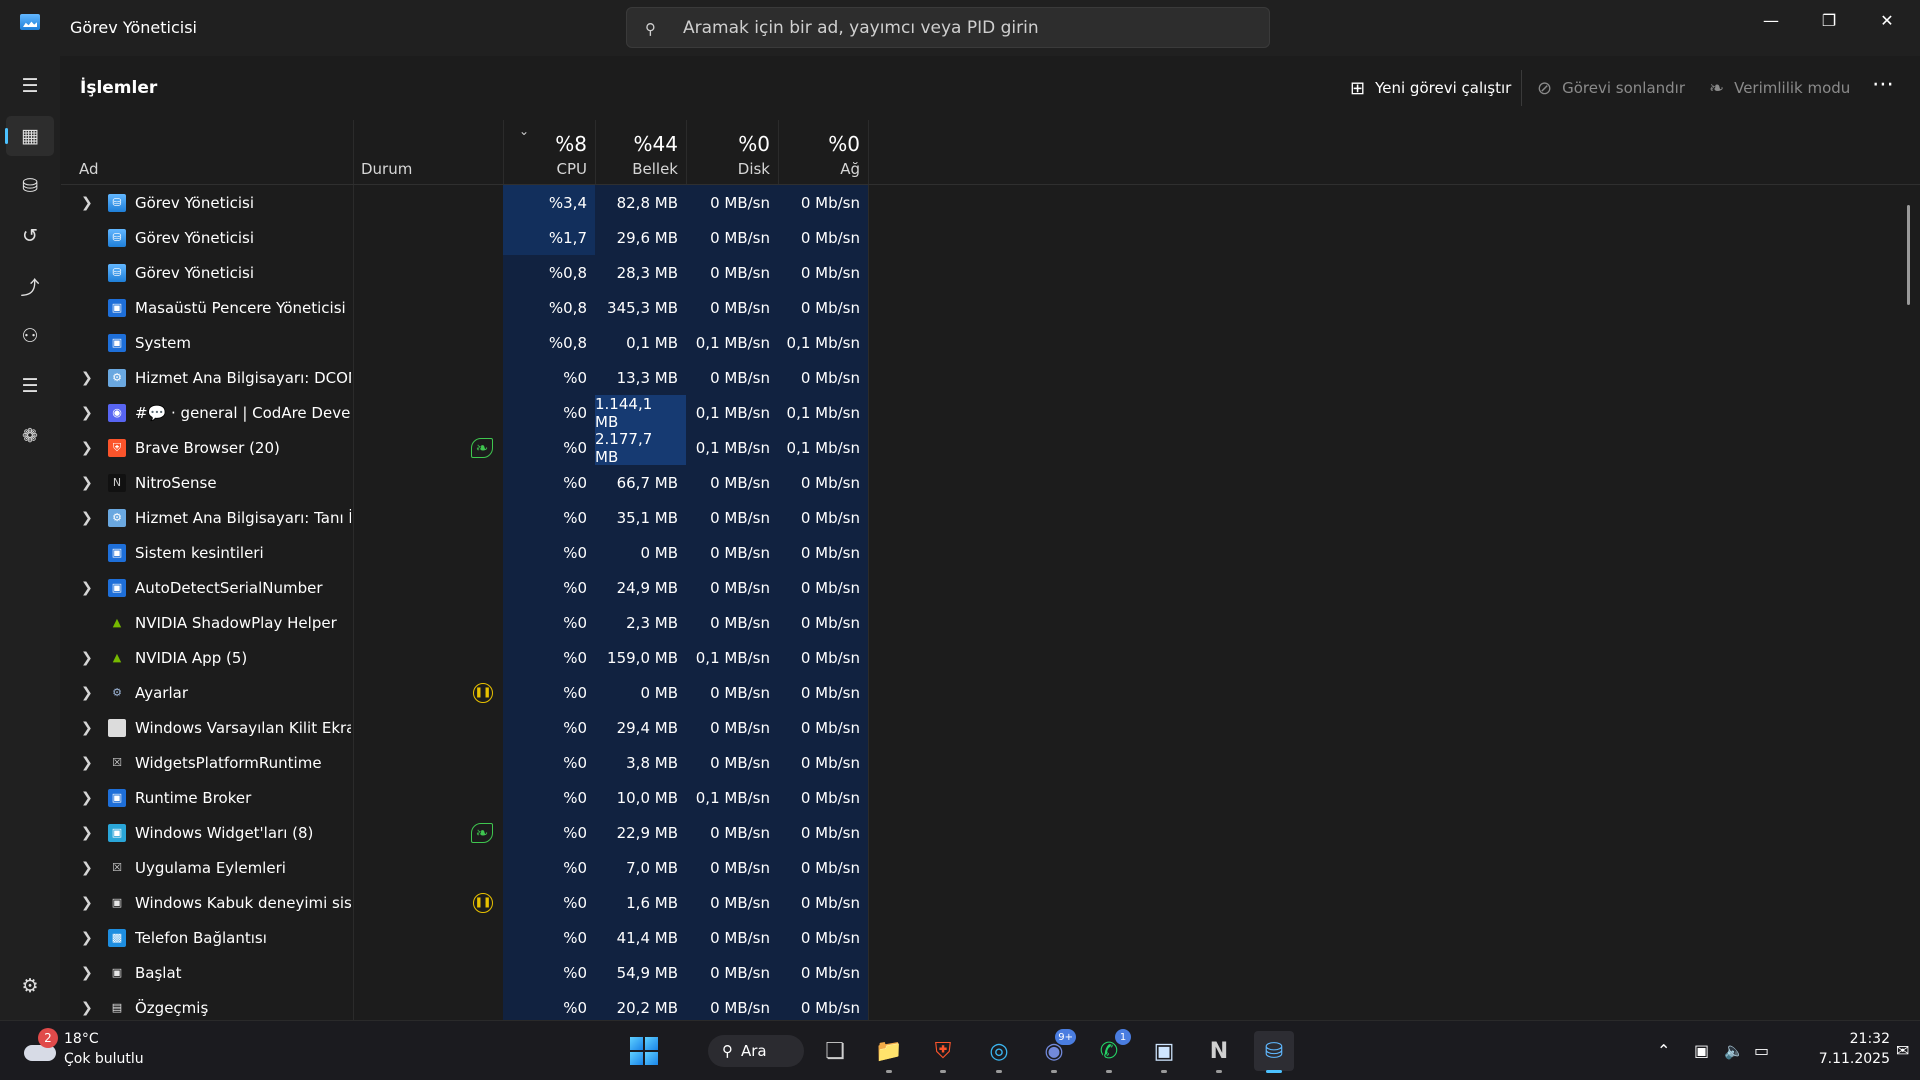 The image size is (1920, 1080). I want to click on nav-performance: ⛁, so click(30, 186).